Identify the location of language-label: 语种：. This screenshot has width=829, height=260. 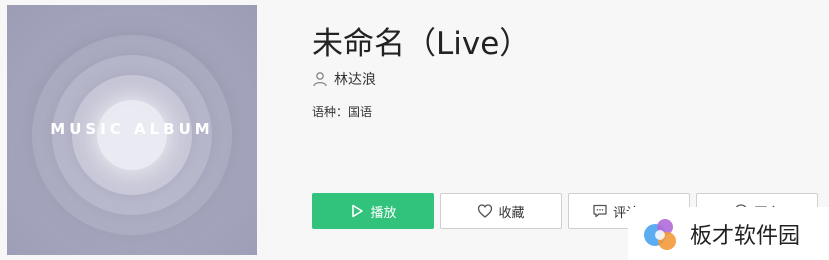
(330, 112).